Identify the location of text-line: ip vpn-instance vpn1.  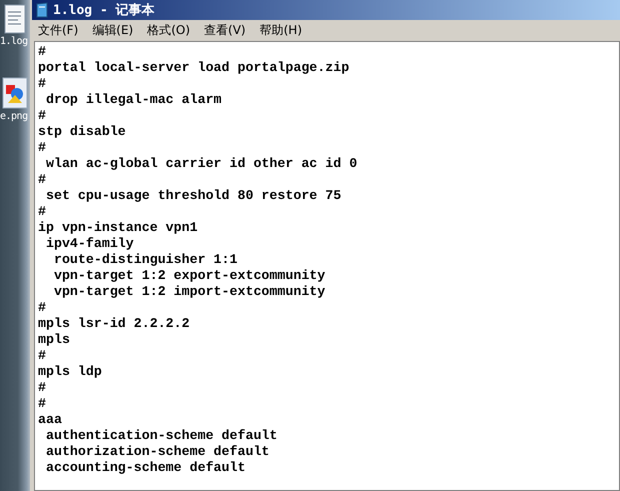
(118, 228).